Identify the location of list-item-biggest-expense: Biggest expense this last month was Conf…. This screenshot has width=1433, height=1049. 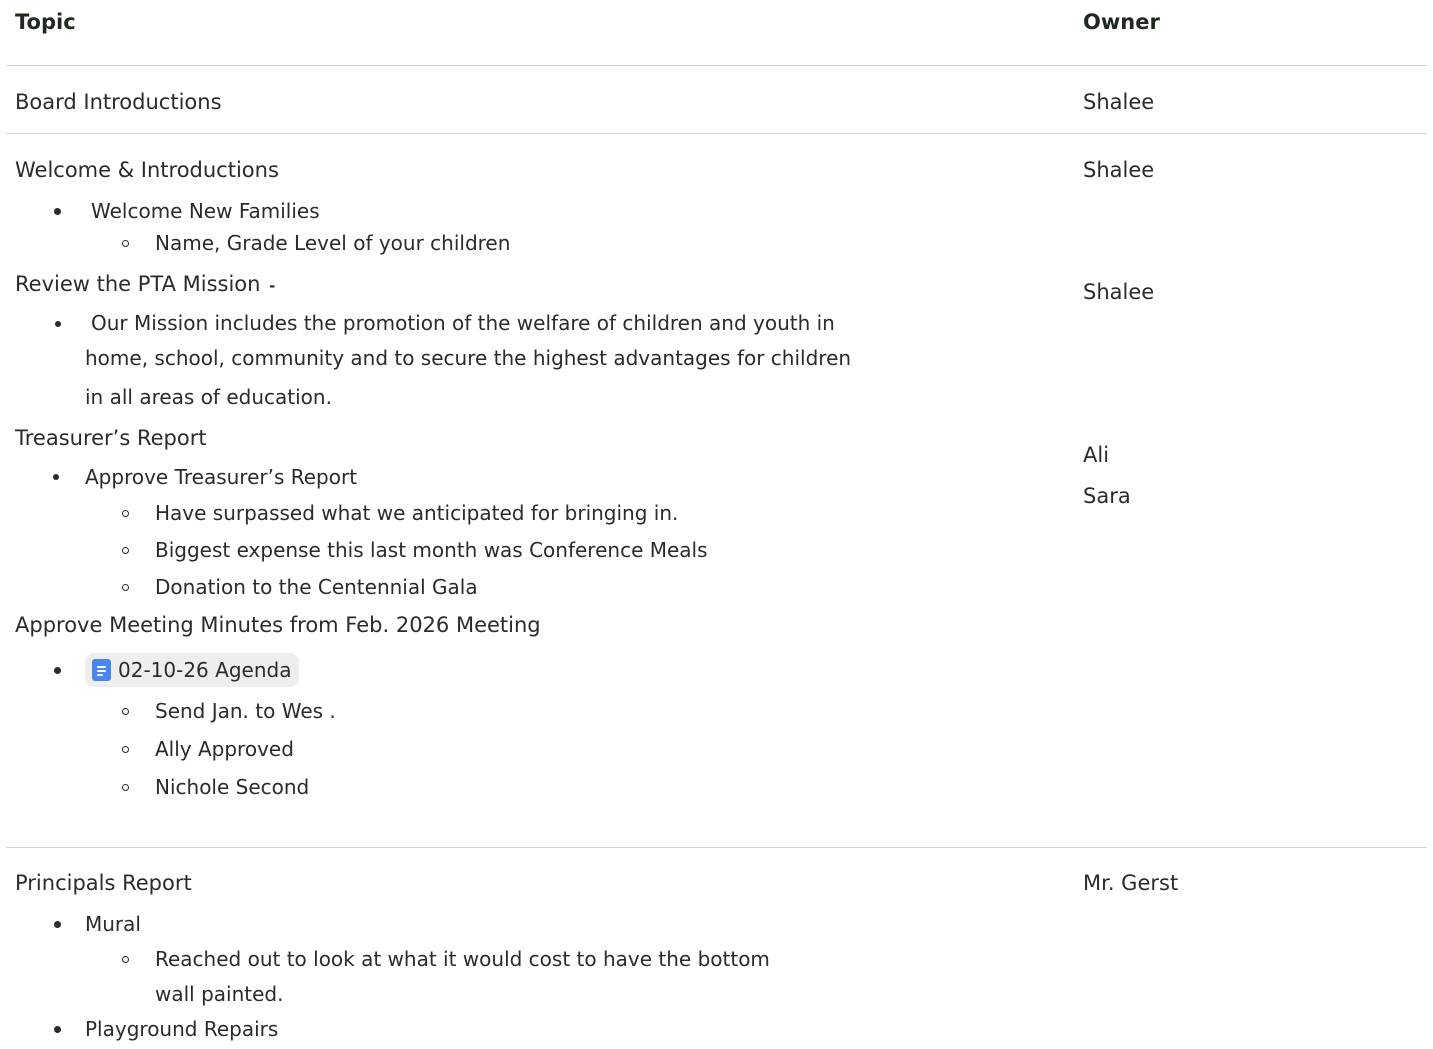
(431, 550).